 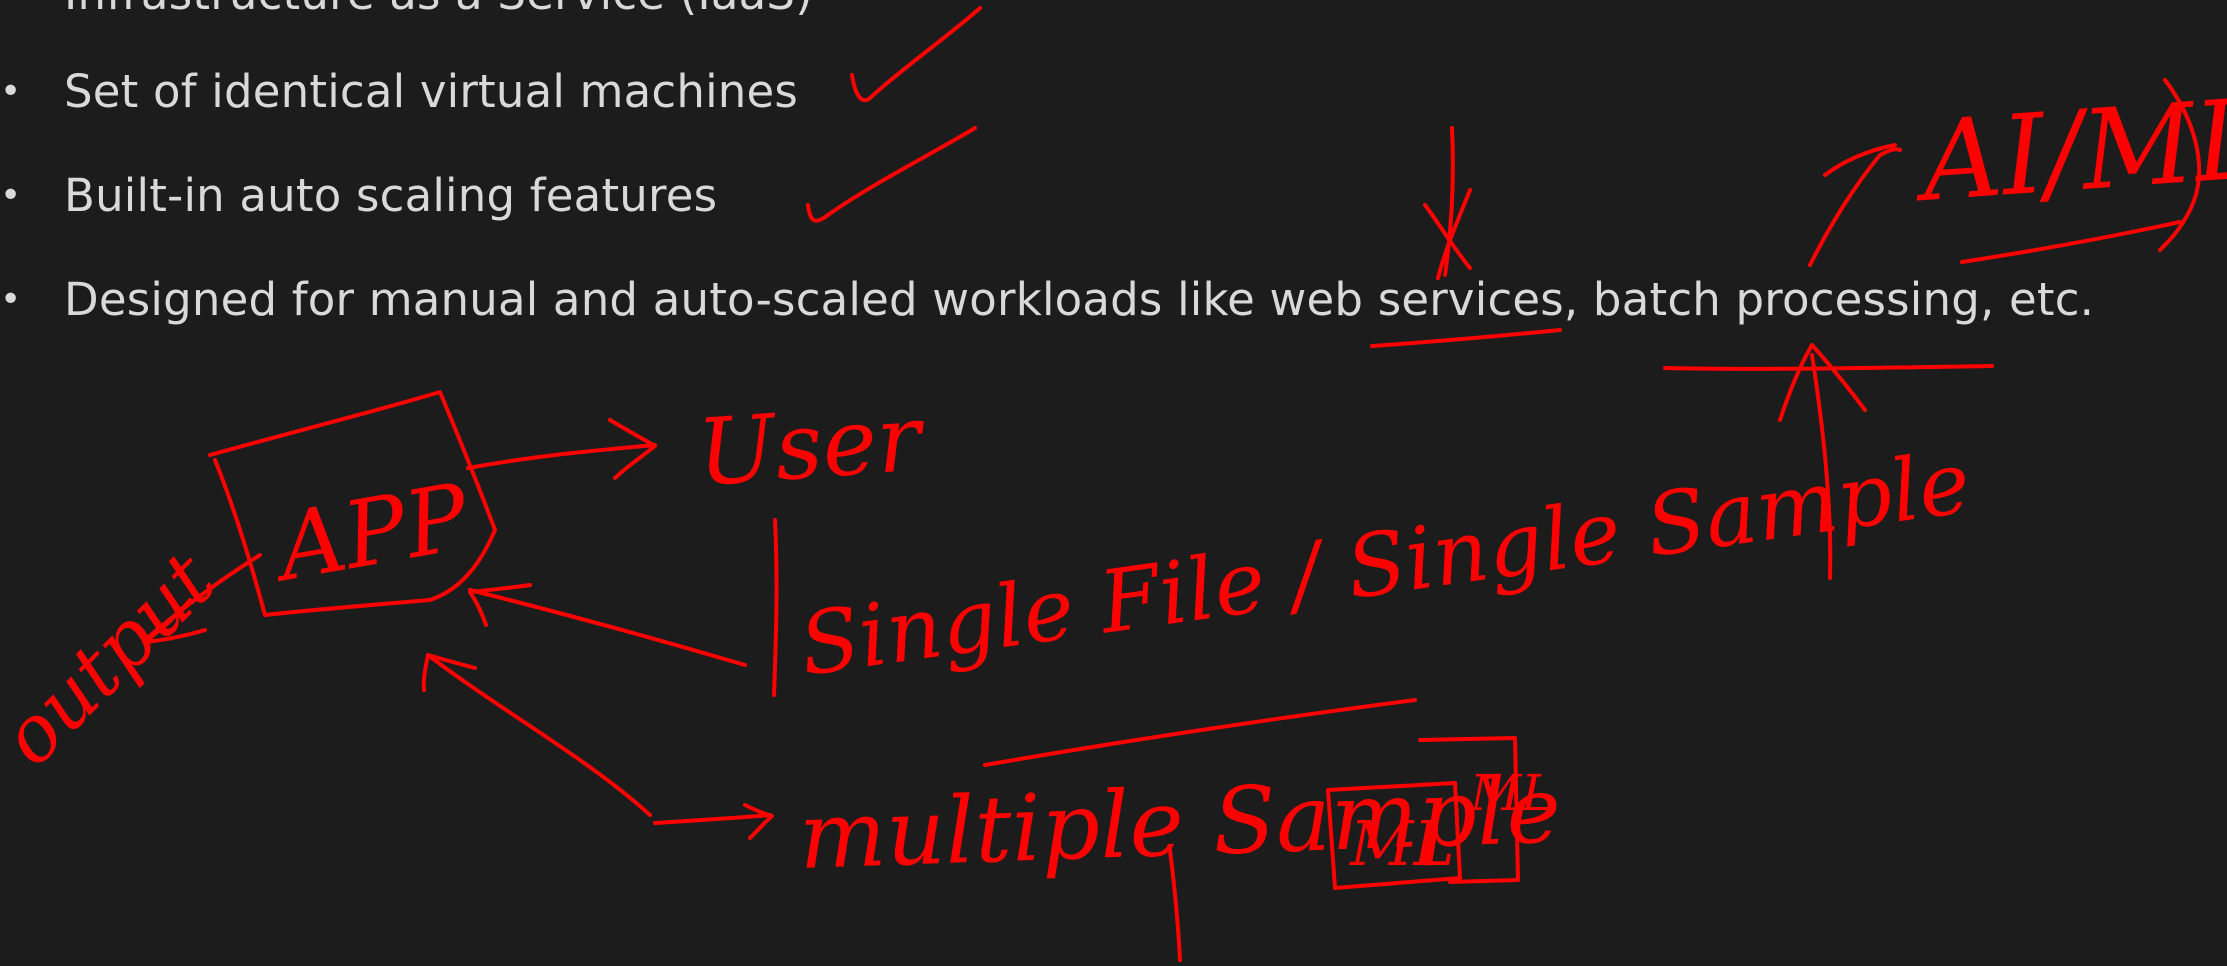 I want to click on divider-line, so click(x=775, y=607).